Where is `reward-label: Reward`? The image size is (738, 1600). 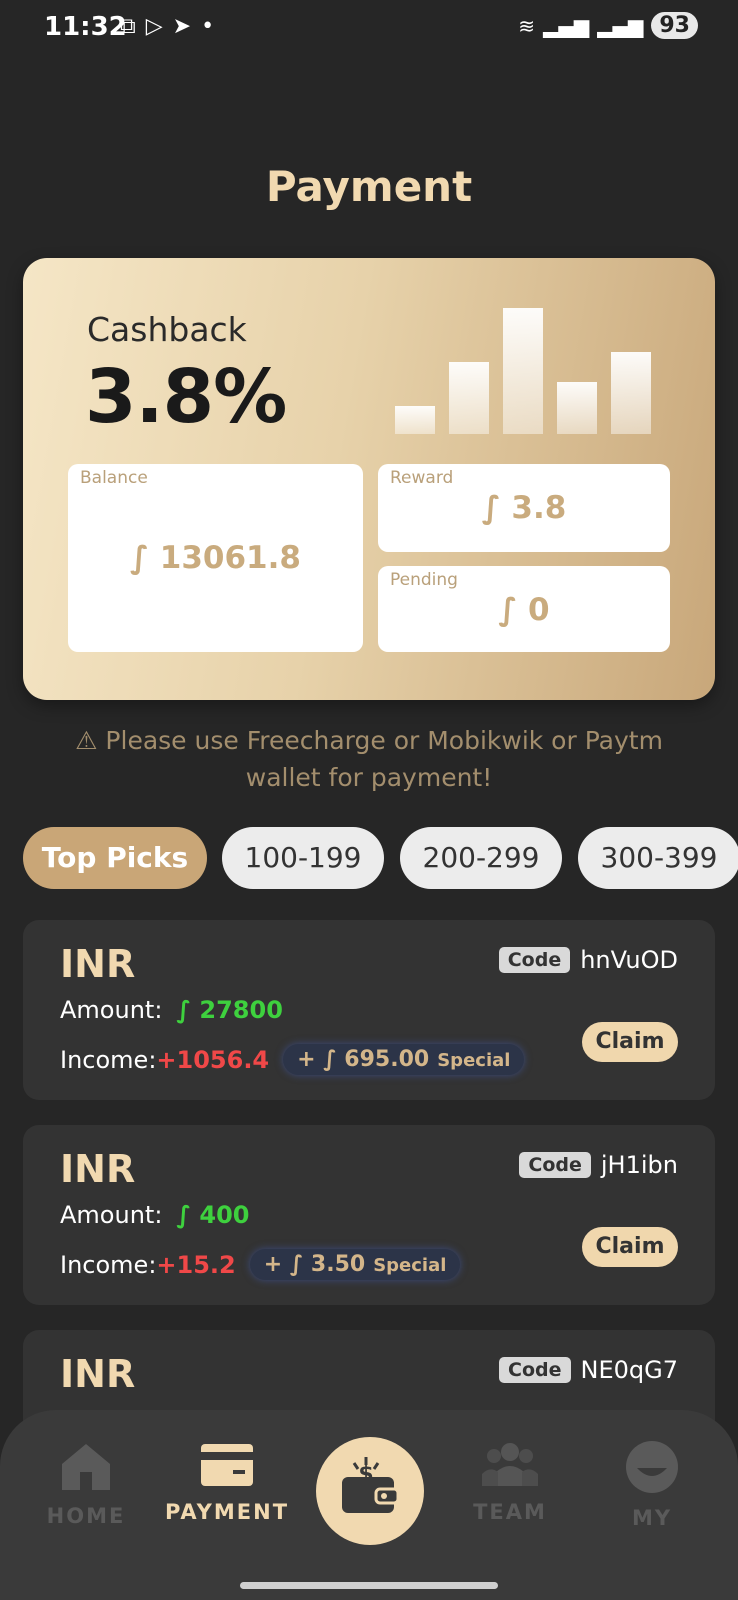 reward-label: Reward is located at coordinates (422, 478).